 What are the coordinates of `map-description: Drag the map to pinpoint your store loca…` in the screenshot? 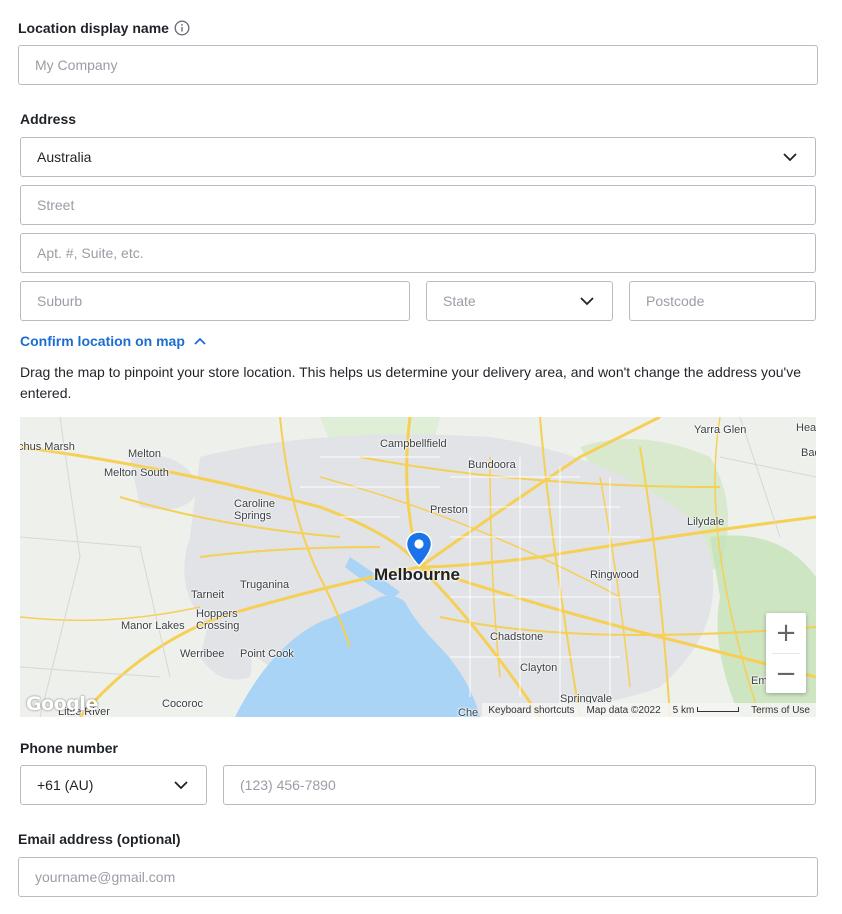 It's located at (410, 382).